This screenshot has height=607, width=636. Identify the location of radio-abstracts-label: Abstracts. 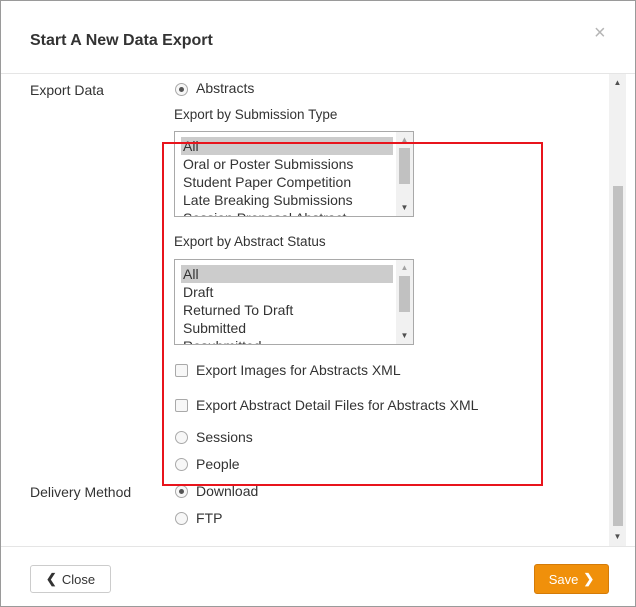
(225, 88).